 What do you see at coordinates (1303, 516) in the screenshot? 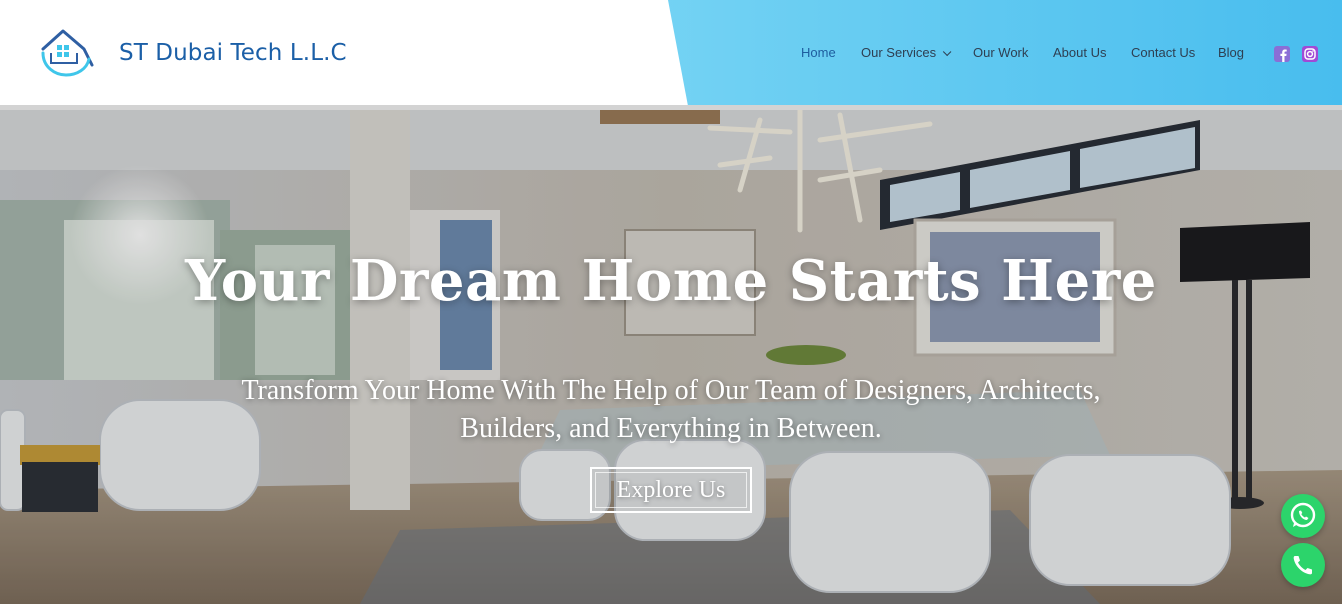
I see `whatsapp-icon` at bounding box center [1303, 516].